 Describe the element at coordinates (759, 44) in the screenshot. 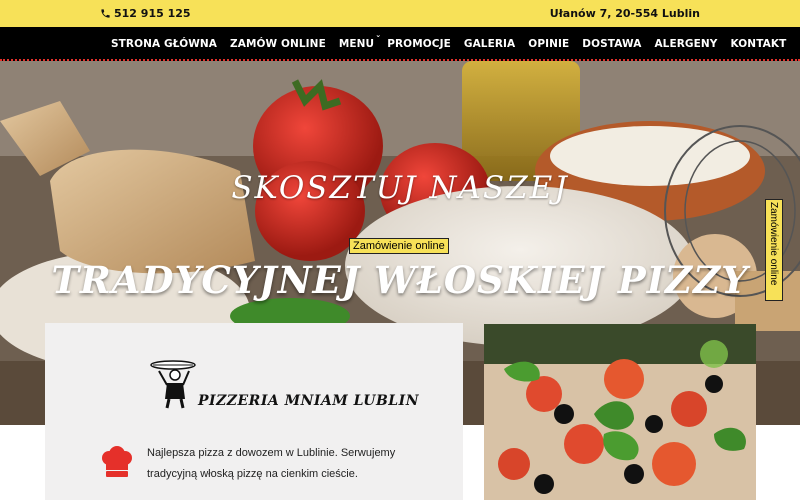

I see `nav-item-contact: KONTAKT` at that location.